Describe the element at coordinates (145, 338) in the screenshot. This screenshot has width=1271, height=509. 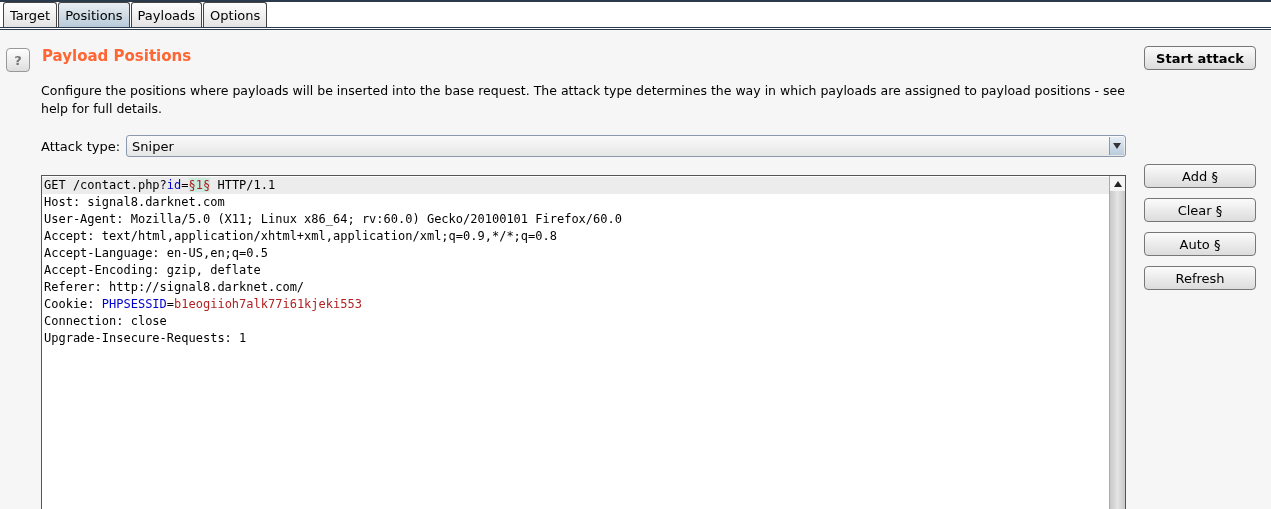
I see `request-line: Upgrade-Insecure-Requests: 1` at that location.